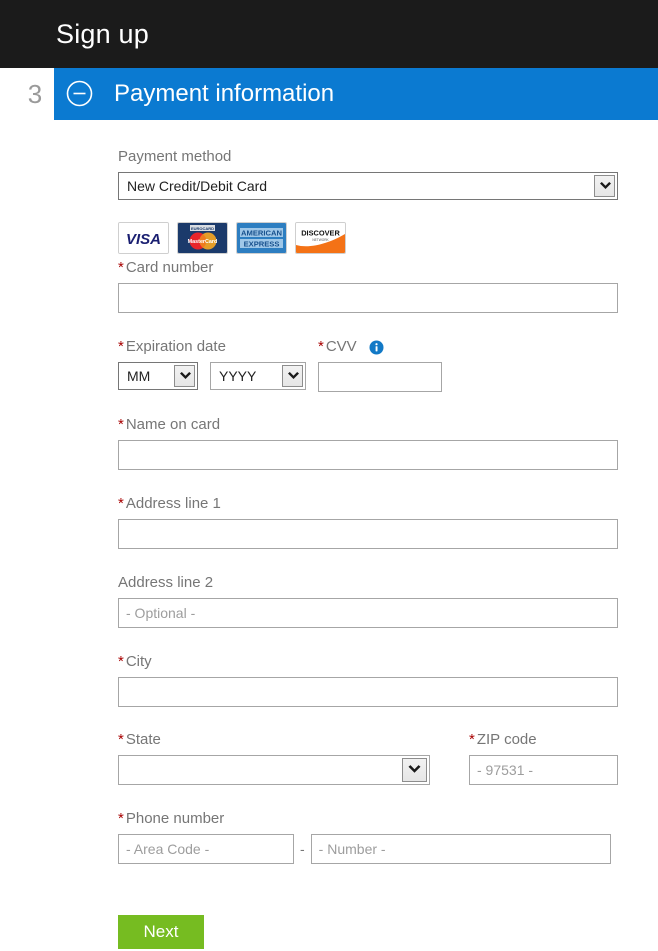 The width and height of the screenshot is (658, 951). What do you see at coordinates (173, 424) in the screenshot?
I see `name-on-card-label-text: Name on card` at bounding box center [173, 424].